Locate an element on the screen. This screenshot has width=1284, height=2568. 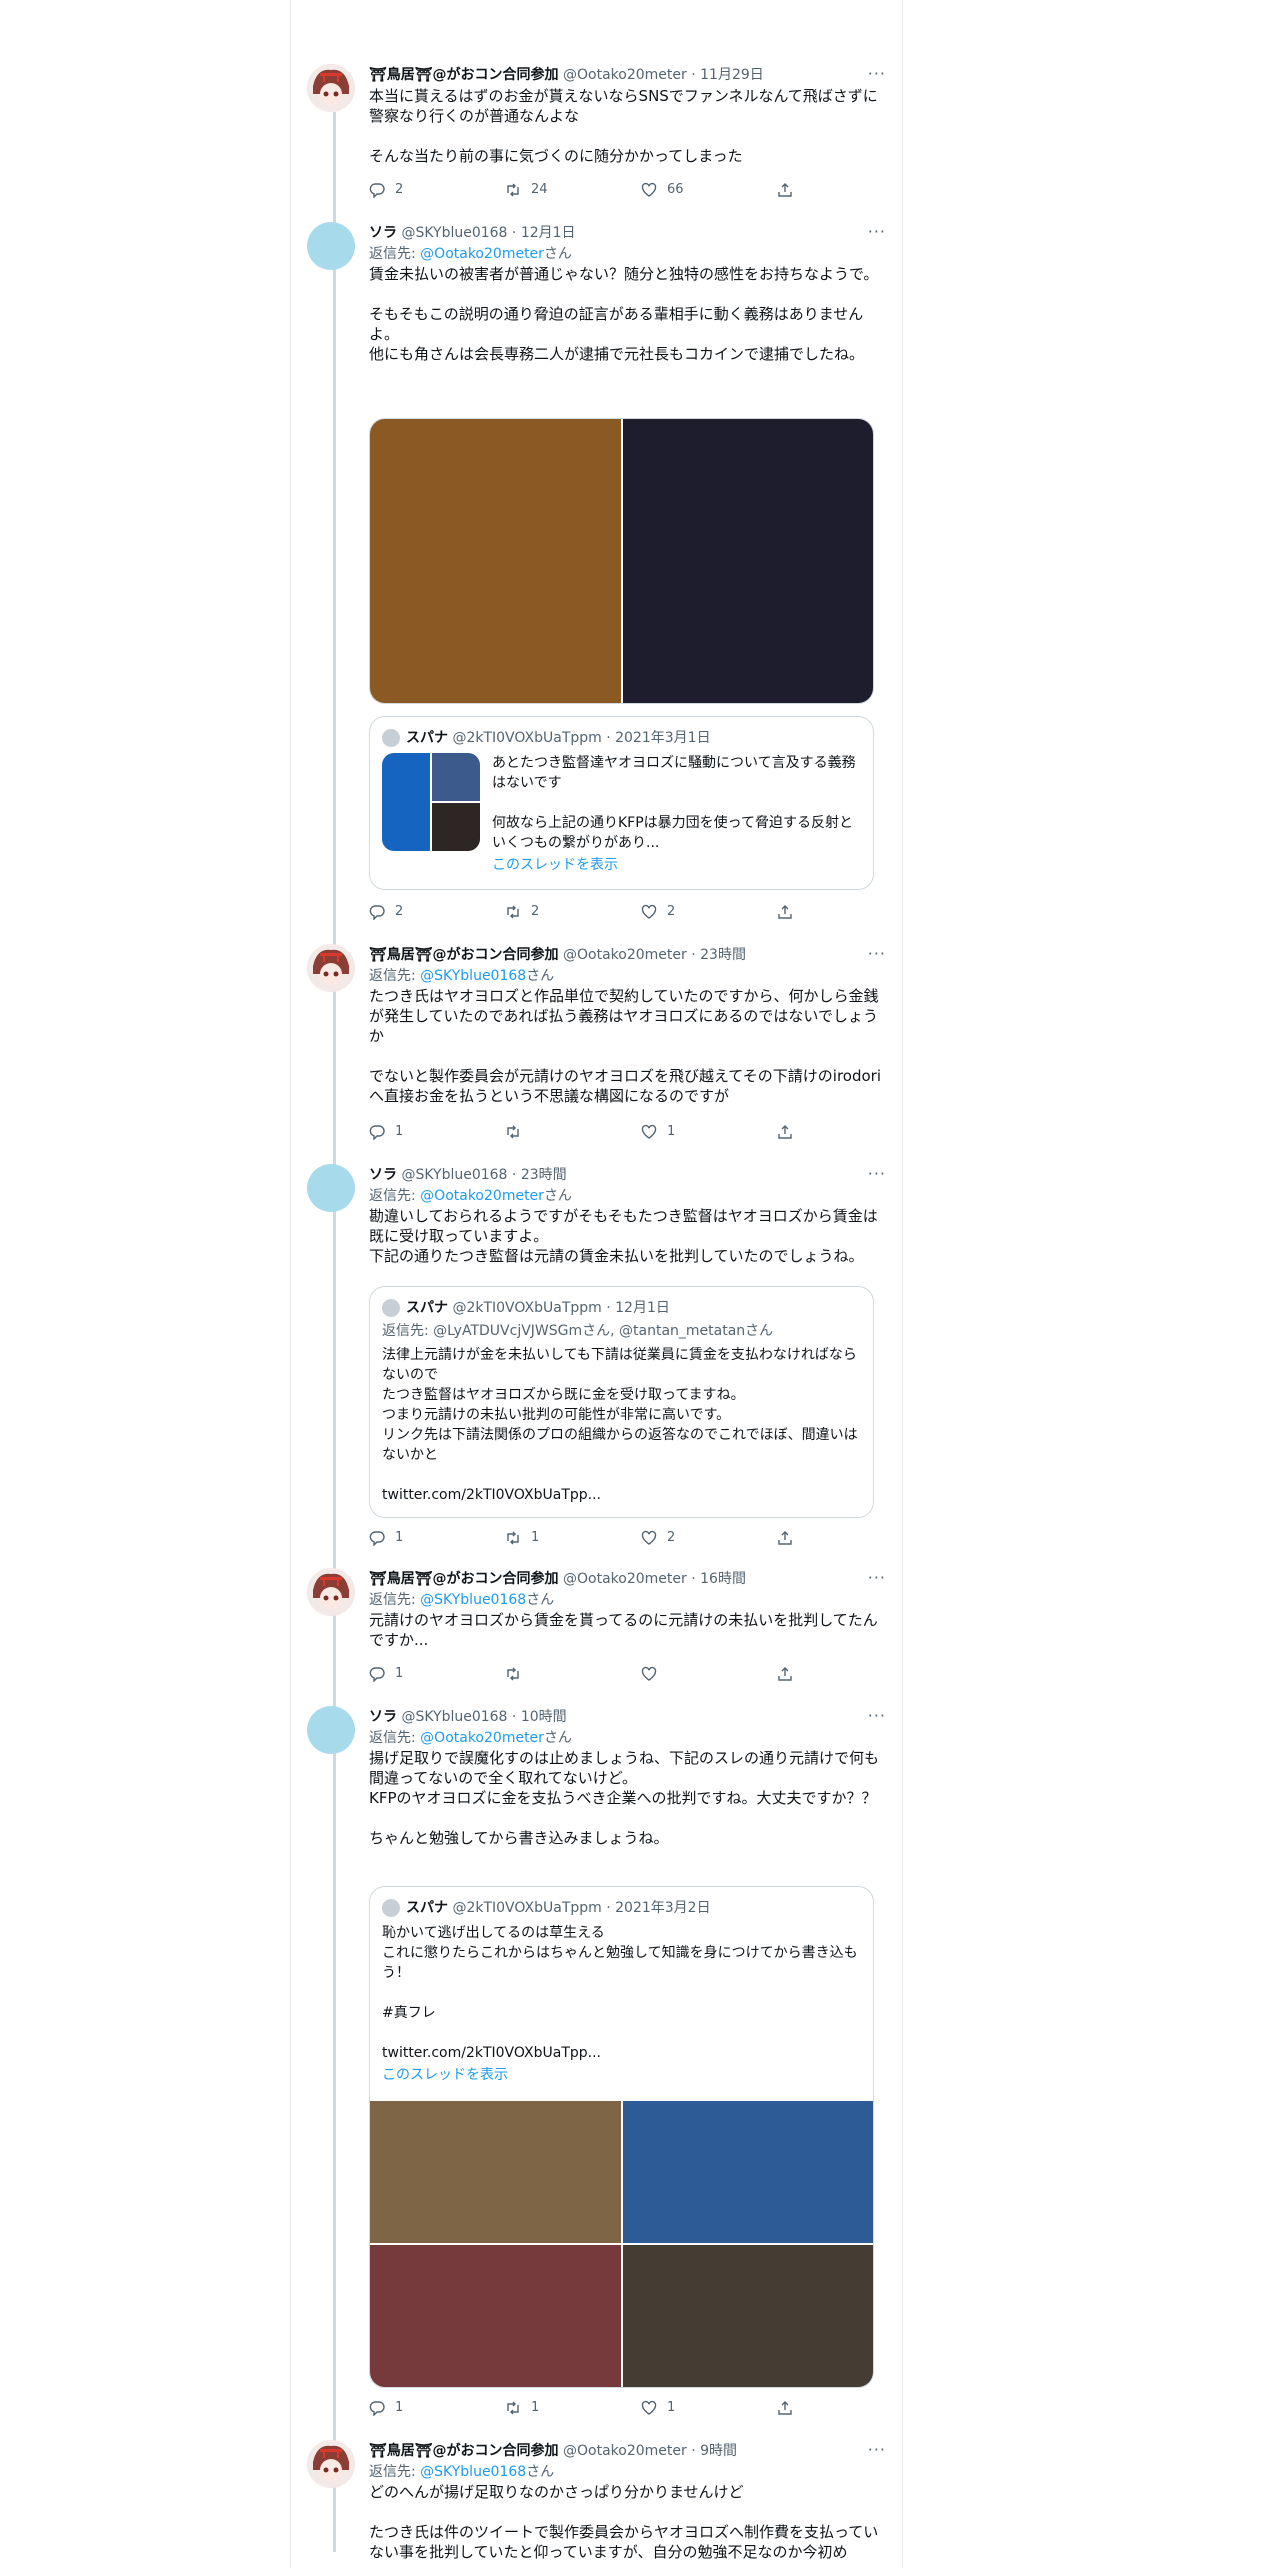
timestamp: 10時間 is located at coordinates (544, 1717).